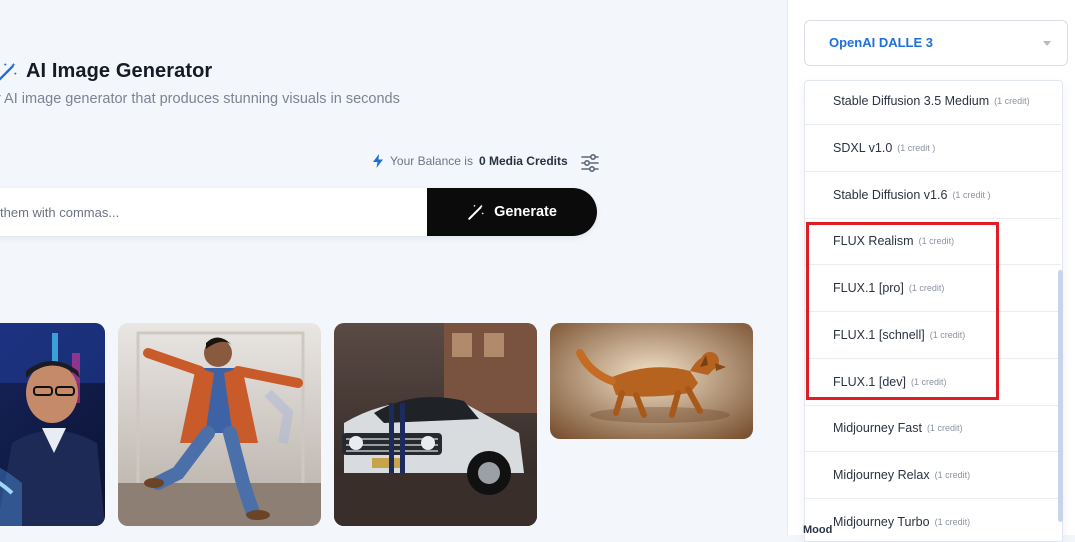 This screenshot has width=1075, height=542. Describe the element at coordinates (590, 163) in the screenshot. I see `sliders-icon` at that location.